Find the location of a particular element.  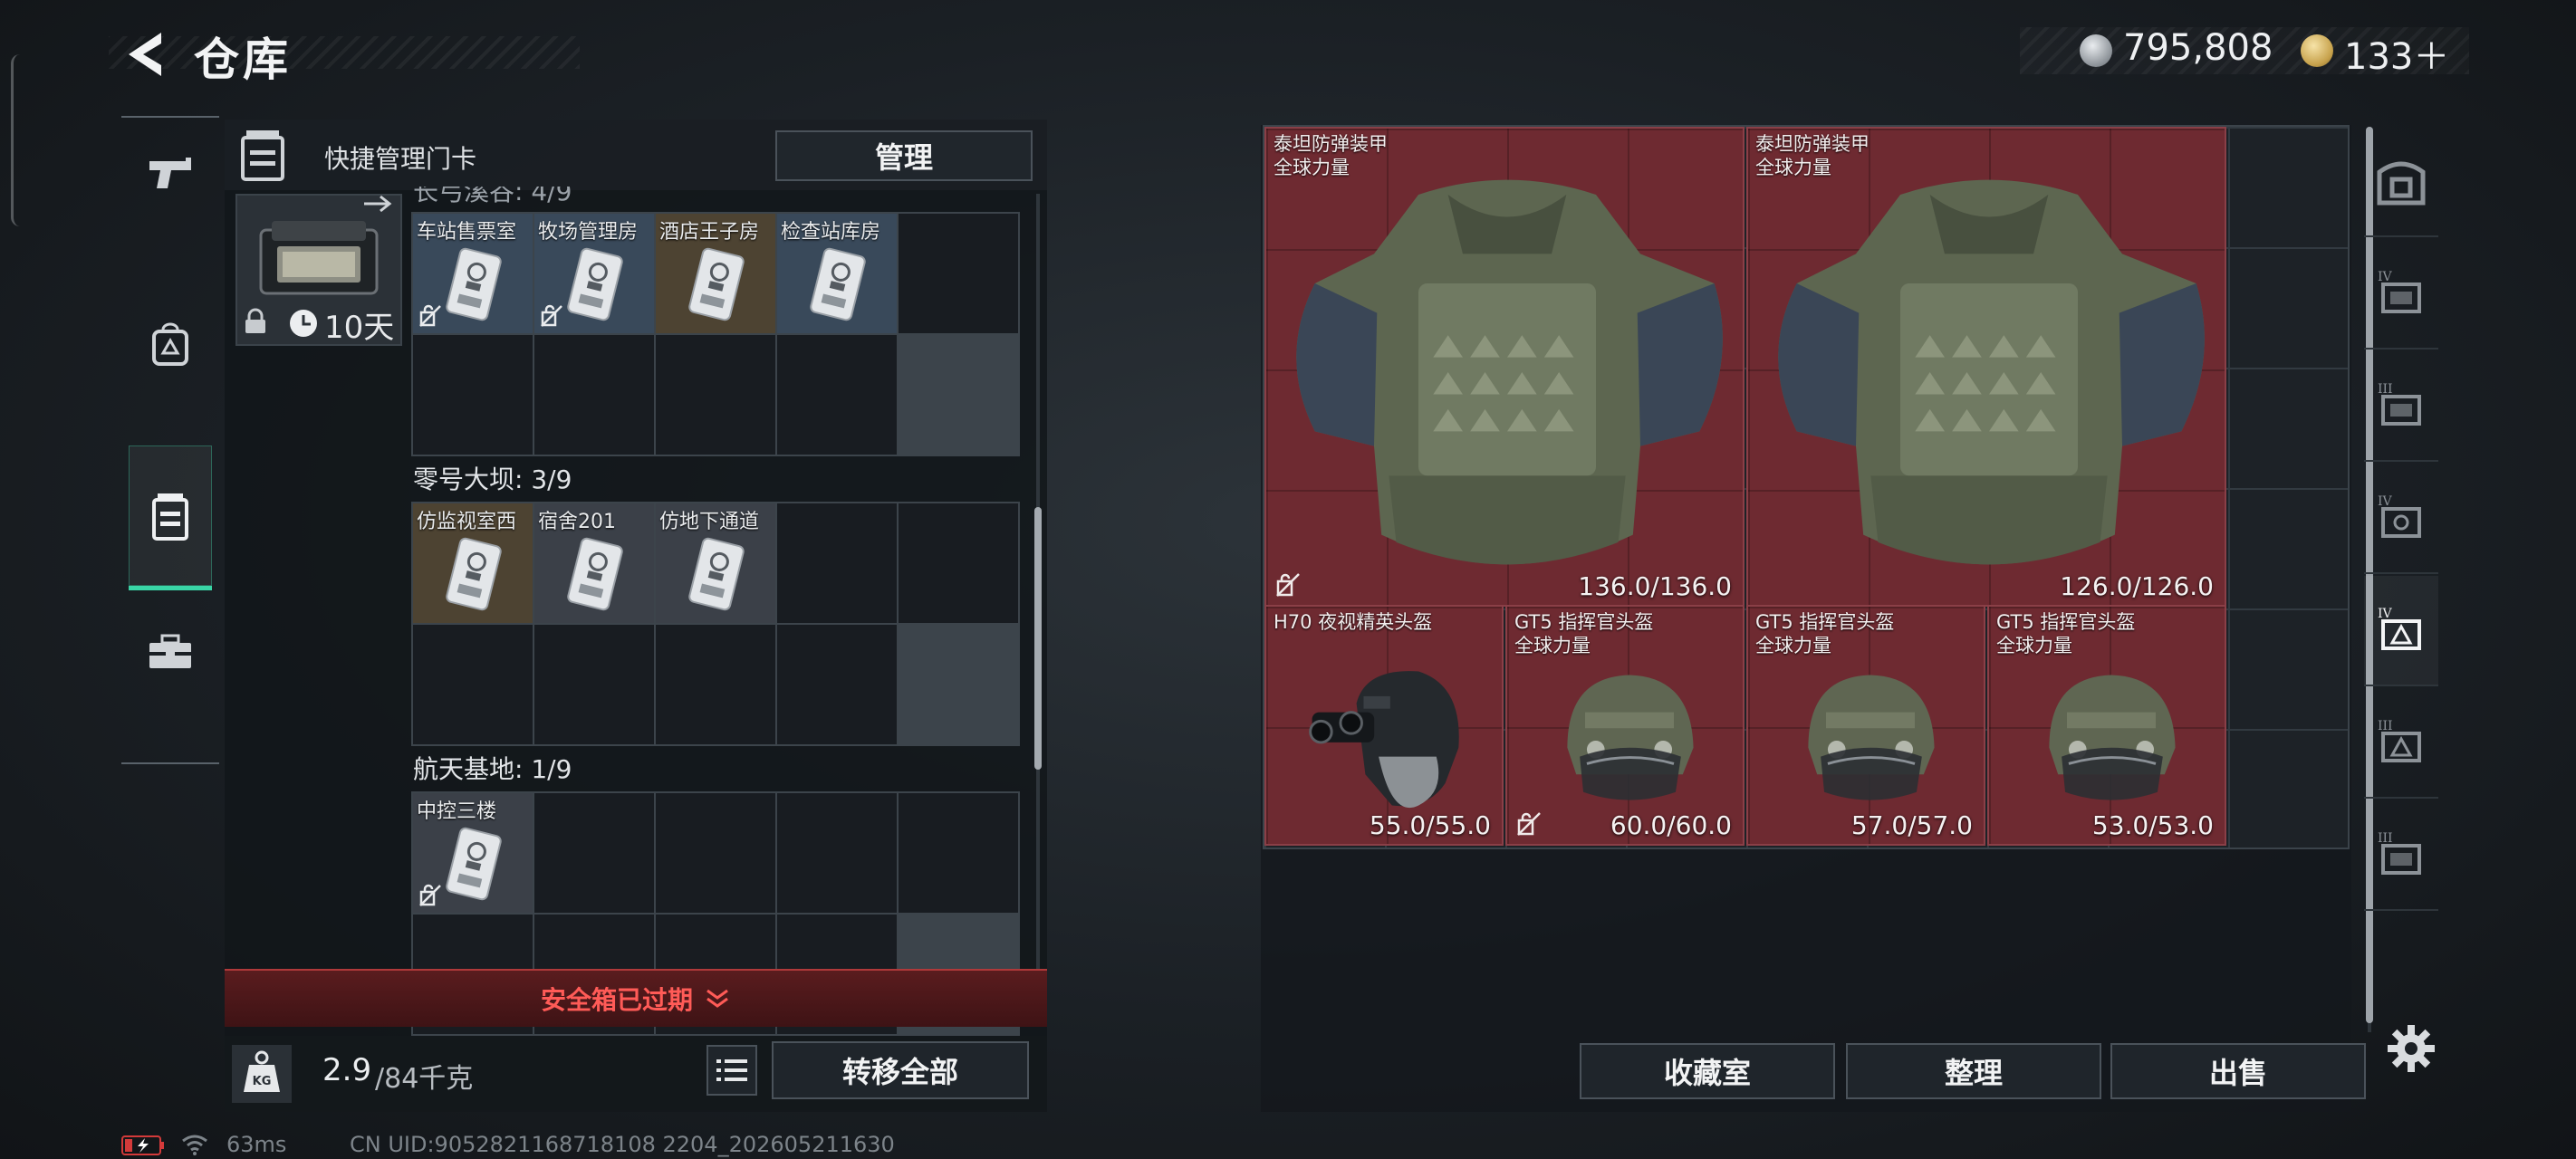

item-durability: 126.0/126.0 is located at coordinates (2137, 586).